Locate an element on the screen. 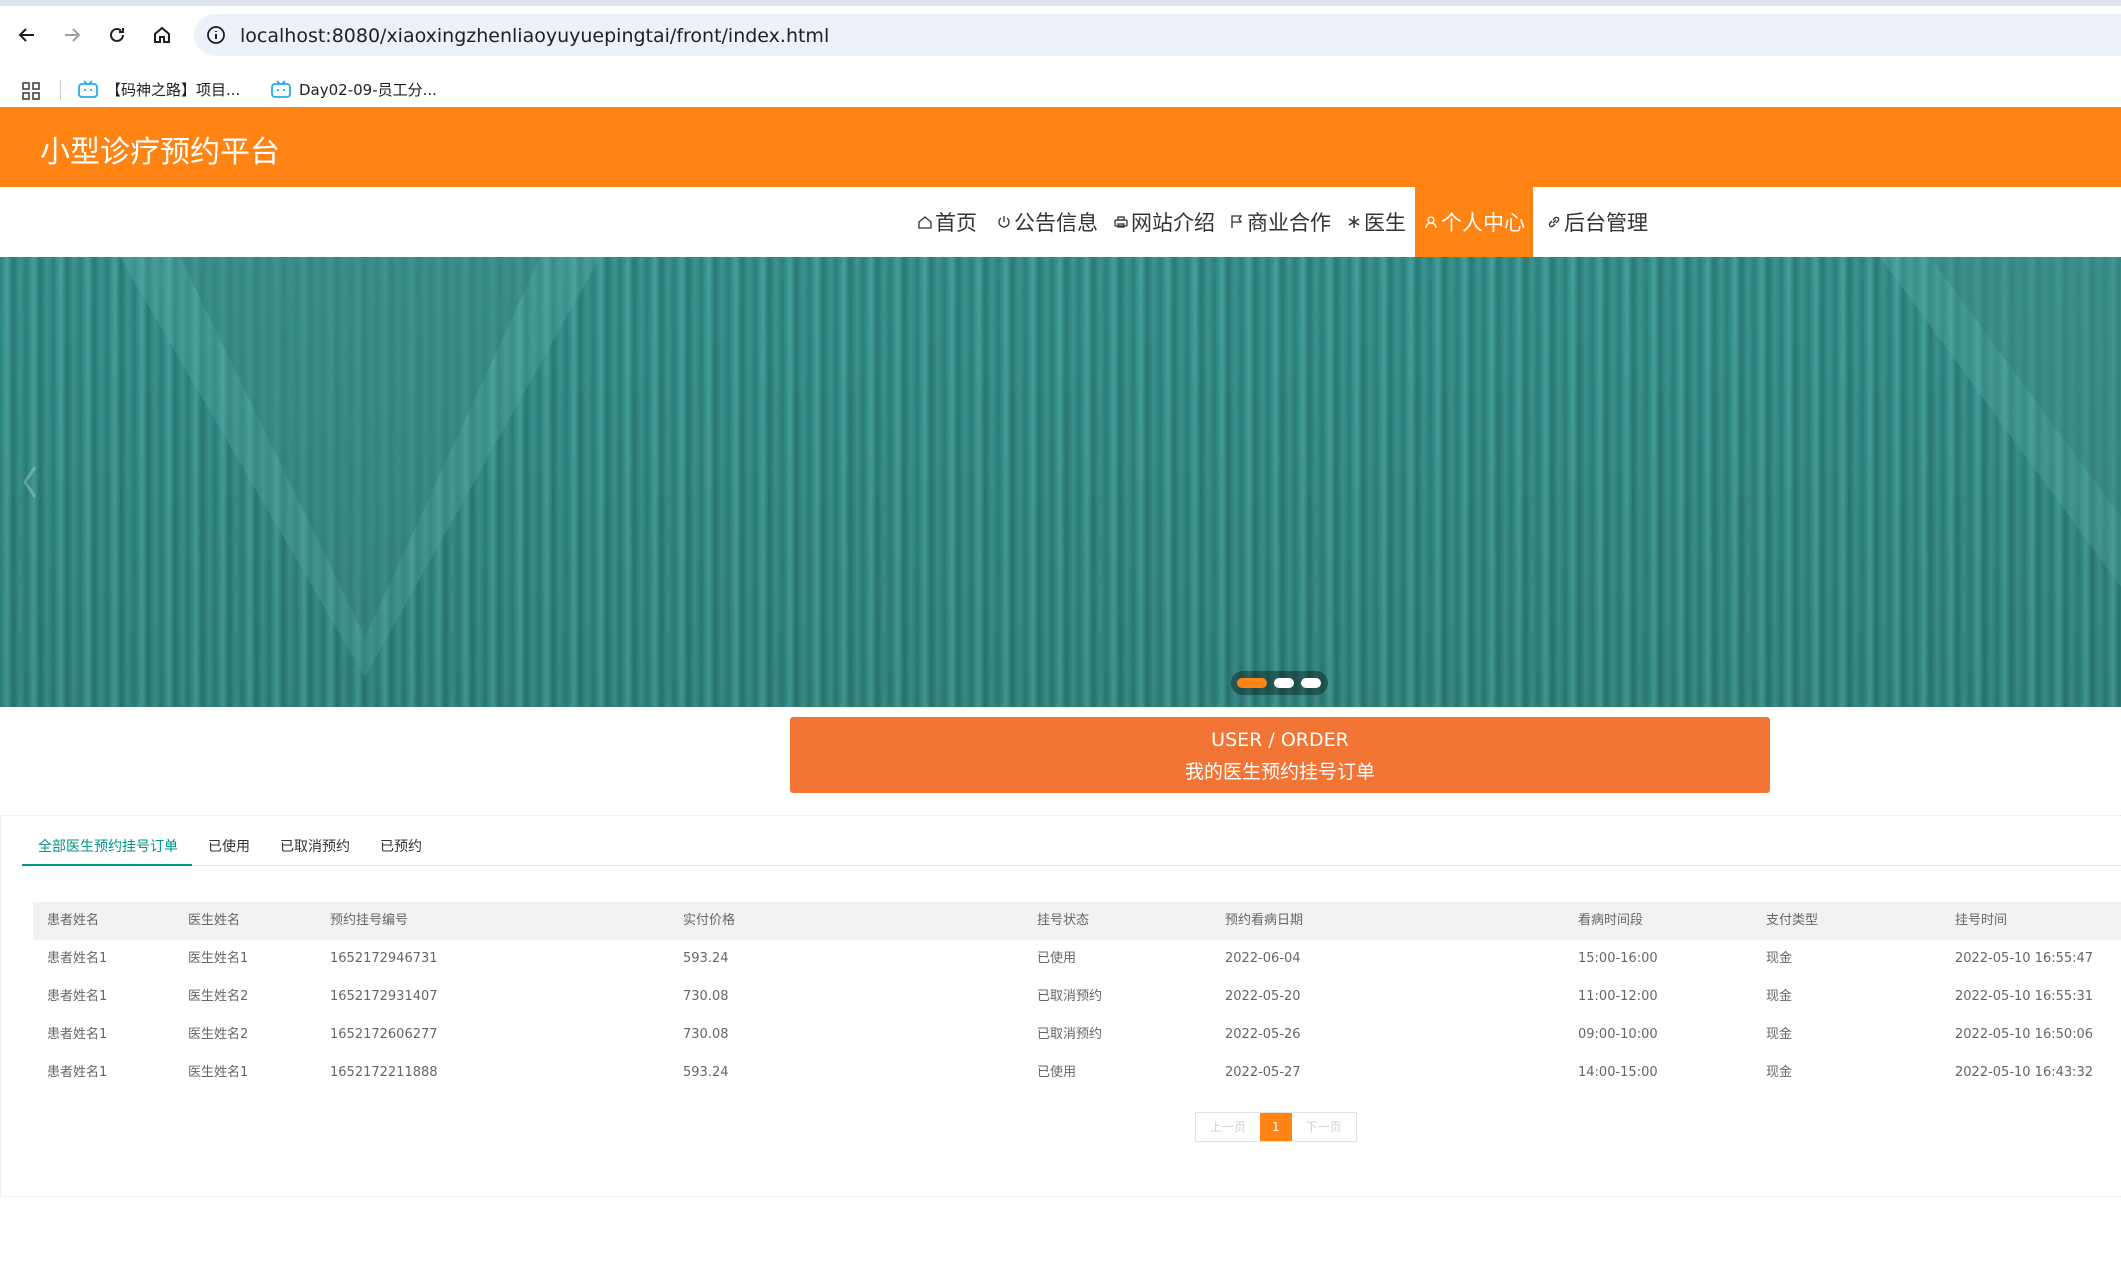 This screenshot has width=2121, height=1271. tab-all-orders: 全部医生预约挂号订单 is located at coordinates (108, 846).